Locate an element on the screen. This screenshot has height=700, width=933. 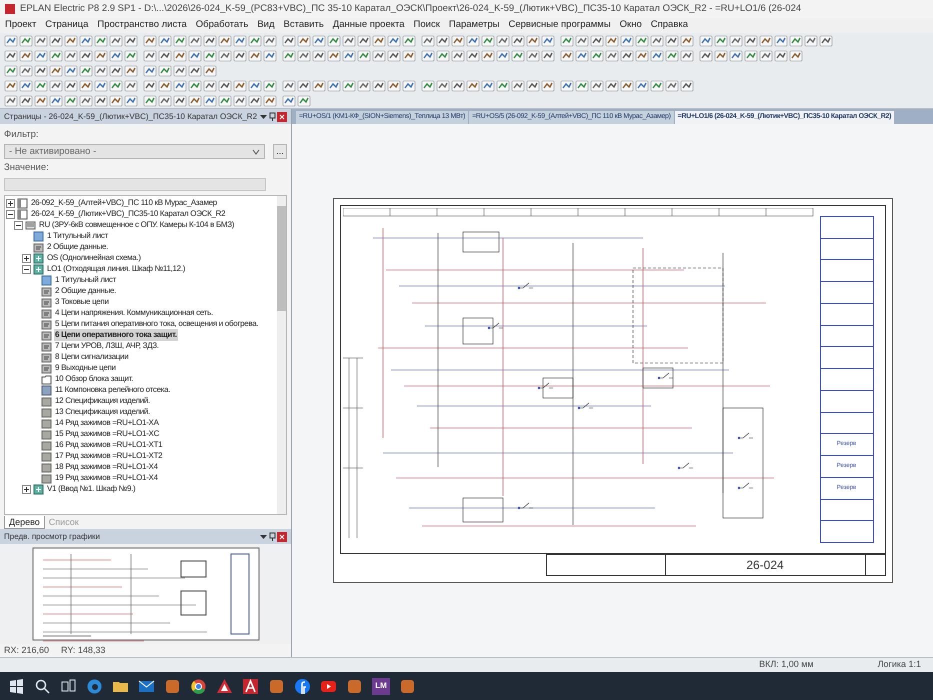
menu-item: Поиск is located at coordinates (426, 25).